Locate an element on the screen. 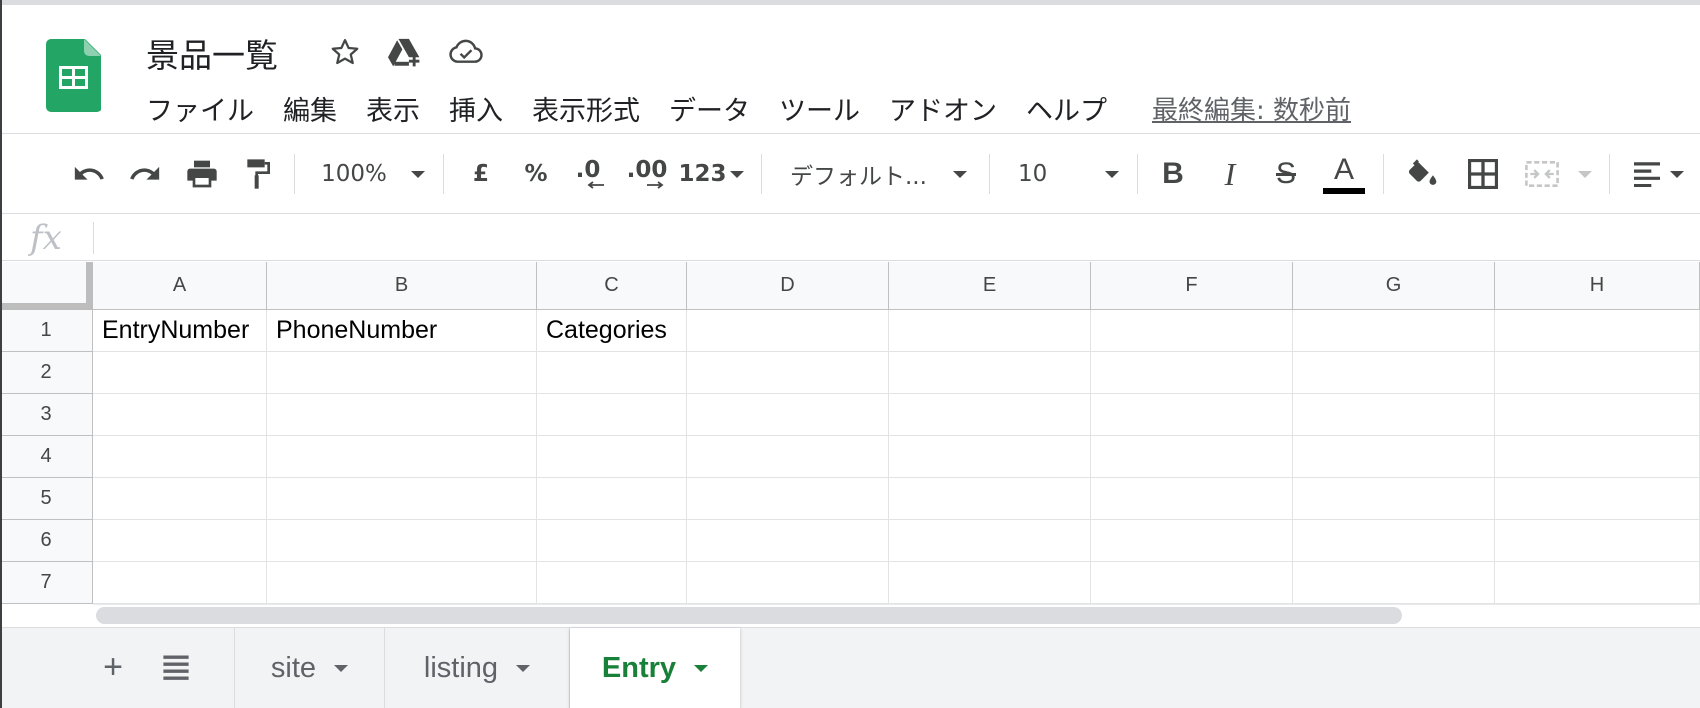  menu-edit: 編集 is located at coordinates (310, 108).